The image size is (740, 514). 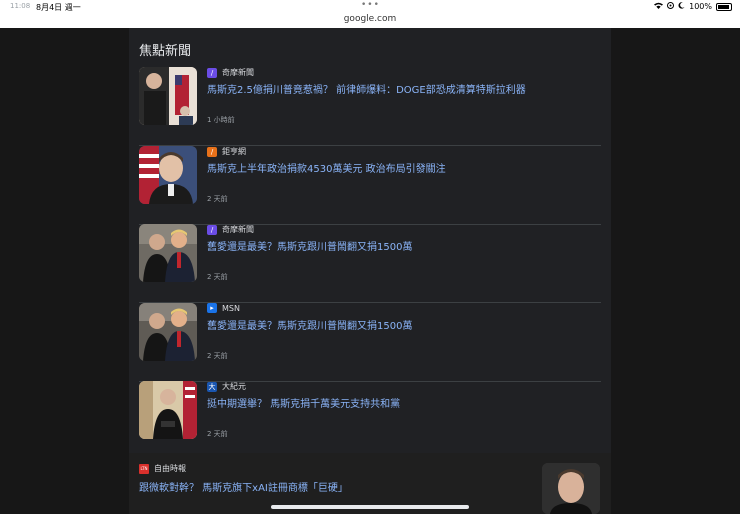 I want to click on multitask-dots-icon: •••, so click(x=370, y=5).